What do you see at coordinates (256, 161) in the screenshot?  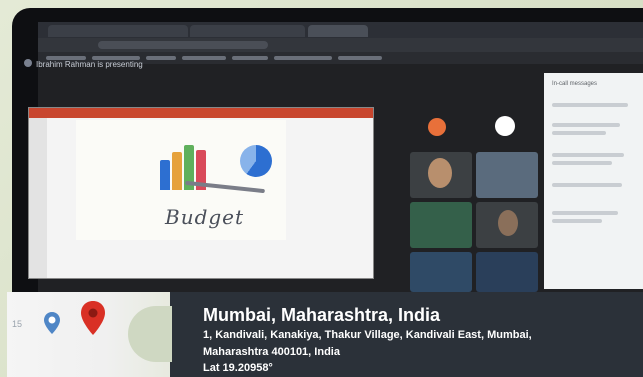 I see `slide-pie` at bounding box center [256, 161].